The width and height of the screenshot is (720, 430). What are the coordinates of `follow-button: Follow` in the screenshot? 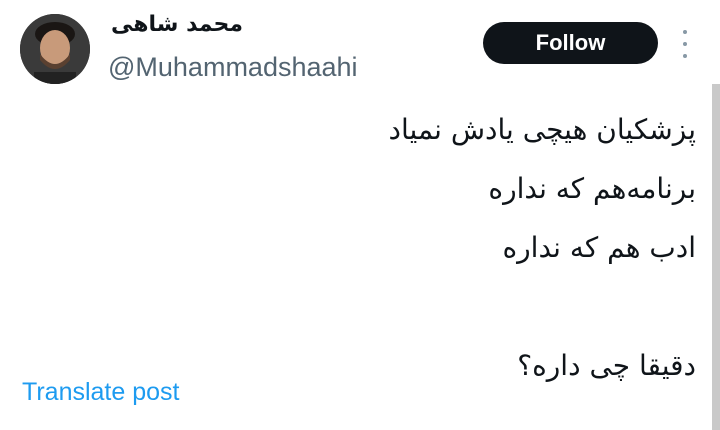 It's located at (570, 43).